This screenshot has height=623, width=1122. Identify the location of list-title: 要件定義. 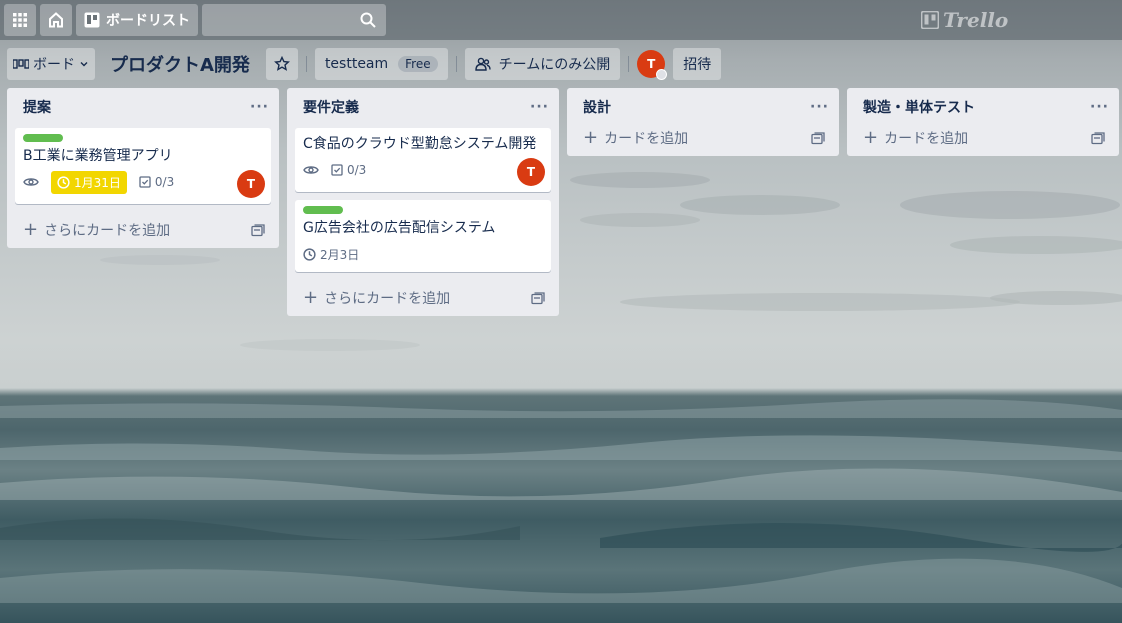
(331, 107).